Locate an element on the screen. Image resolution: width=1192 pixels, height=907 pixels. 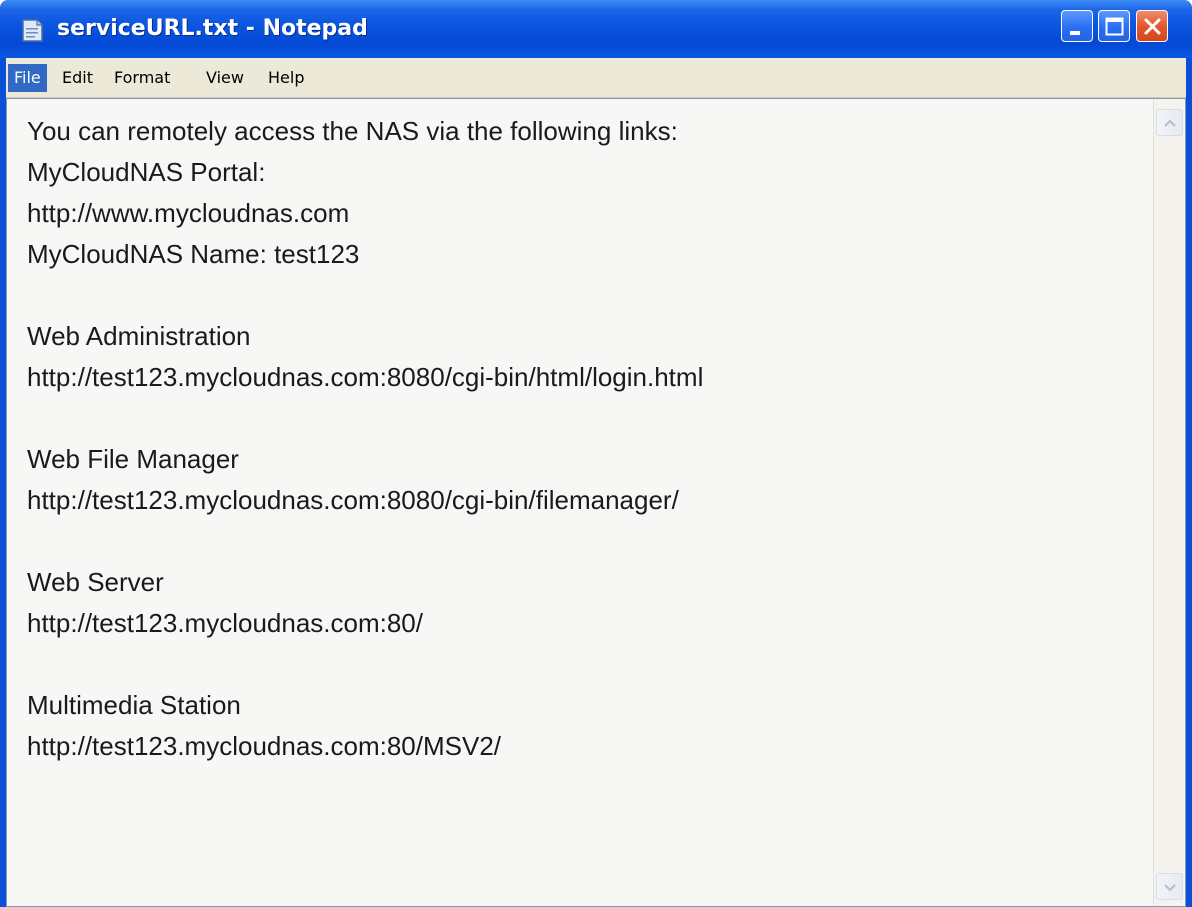
notepad-icon is located at coordinates (32, 30).